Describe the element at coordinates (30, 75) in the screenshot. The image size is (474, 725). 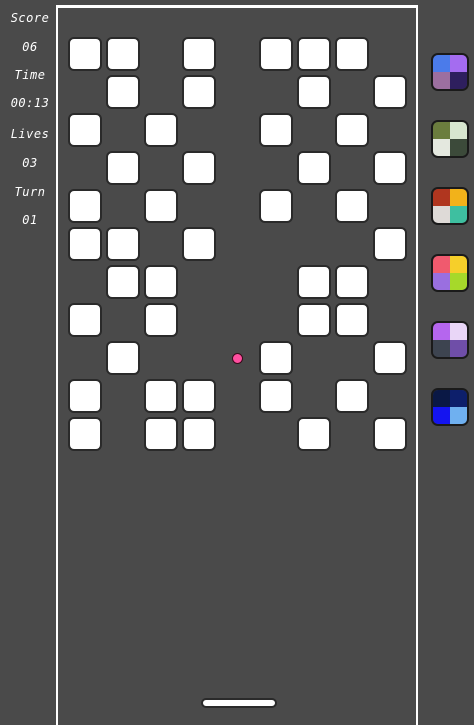
I see `time-label: Time` at that location.